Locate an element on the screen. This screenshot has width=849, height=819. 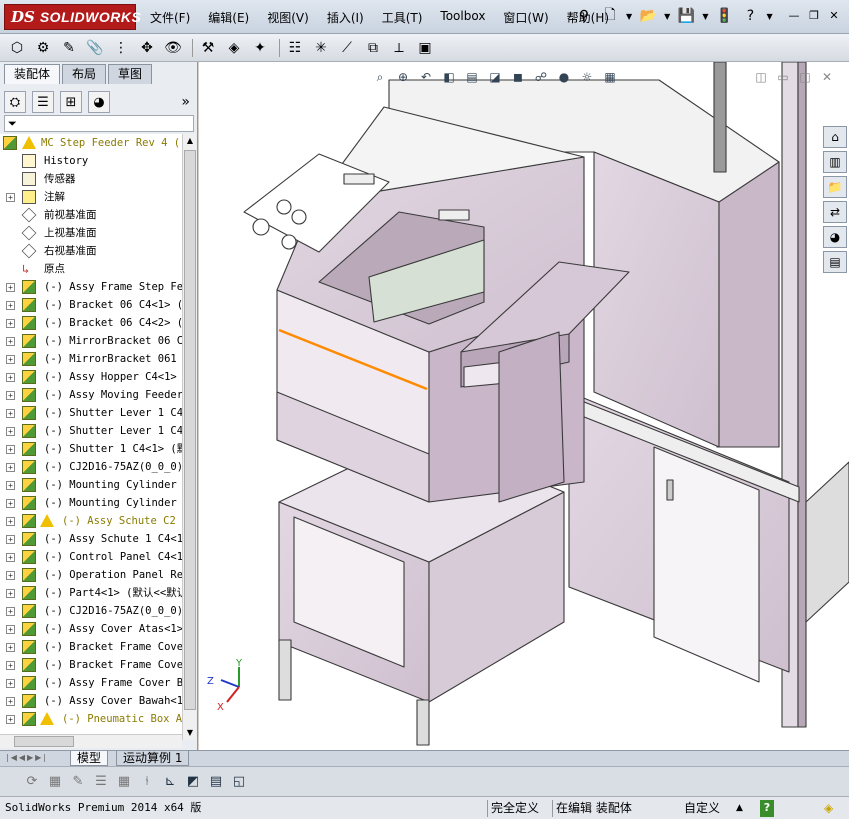
display-manager-icon: ◕ is located at coordinates (99, 102).